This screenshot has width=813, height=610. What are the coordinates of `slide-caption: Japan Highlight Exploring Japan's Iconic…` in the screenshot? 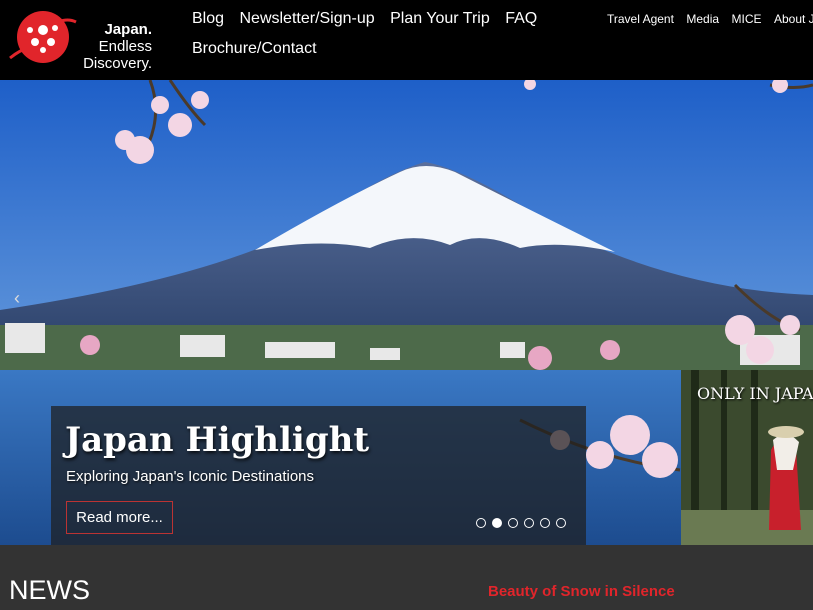 It's located at (318, 475).